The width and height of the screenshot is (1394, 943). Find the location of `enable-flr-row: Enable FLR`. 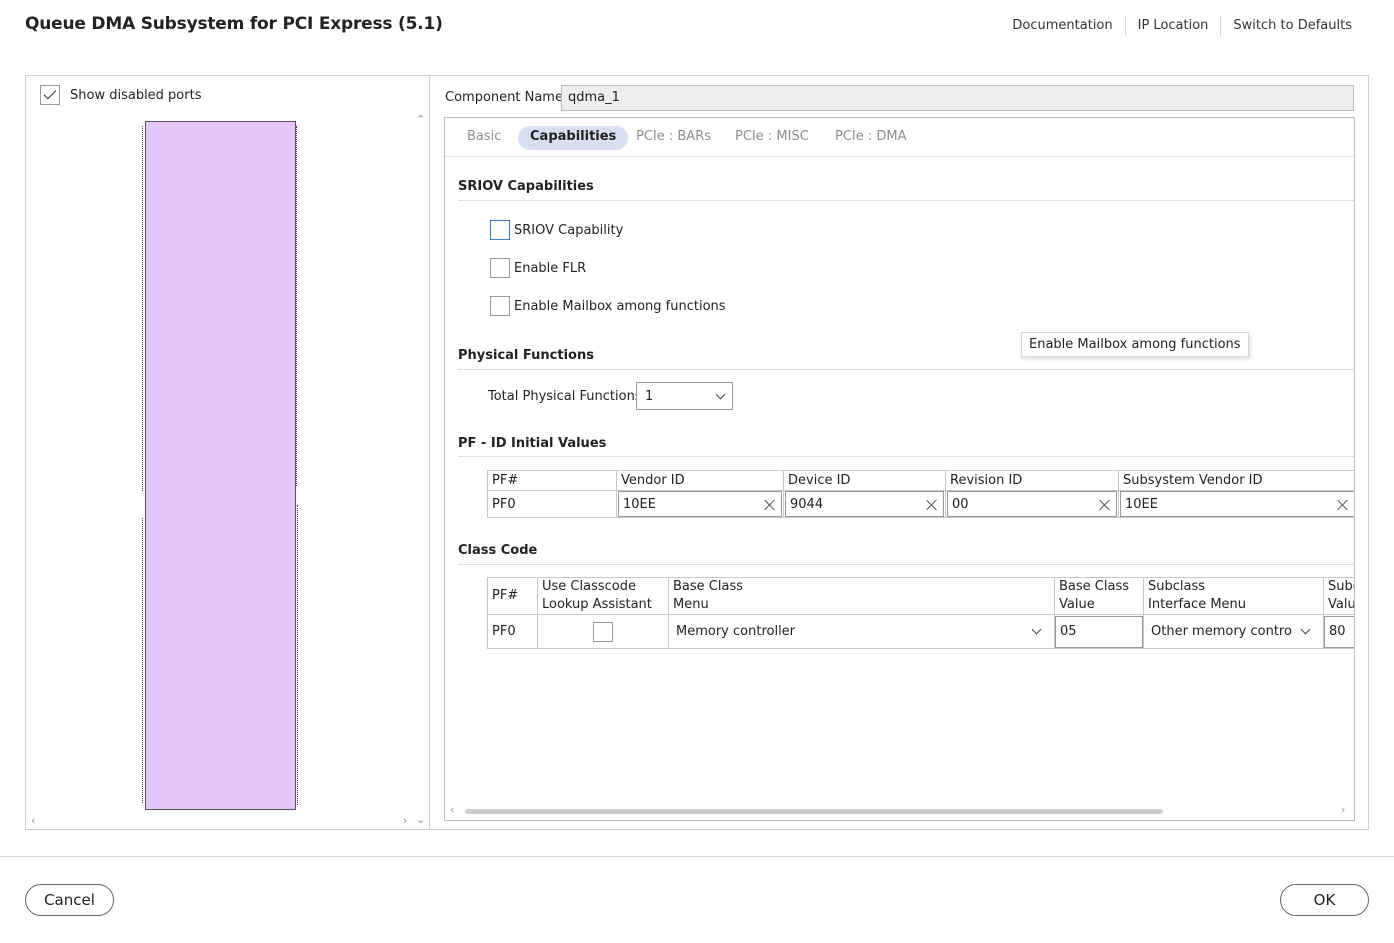

enable-flr-row: Enable FLR is located at coordinates (538, 268).